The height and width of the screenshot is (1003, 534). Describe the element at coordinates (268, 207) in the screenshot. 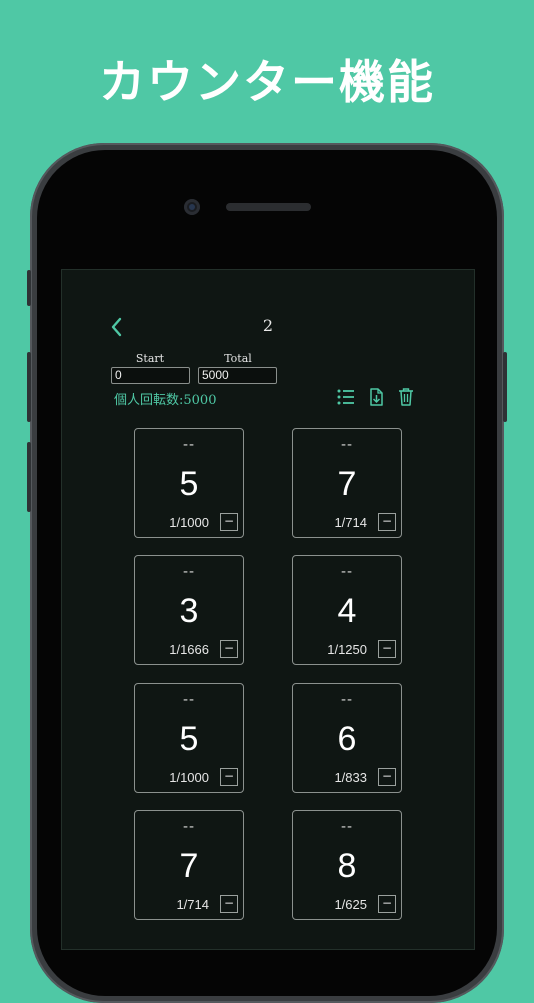

I see `earpiece-speaker` at that location.